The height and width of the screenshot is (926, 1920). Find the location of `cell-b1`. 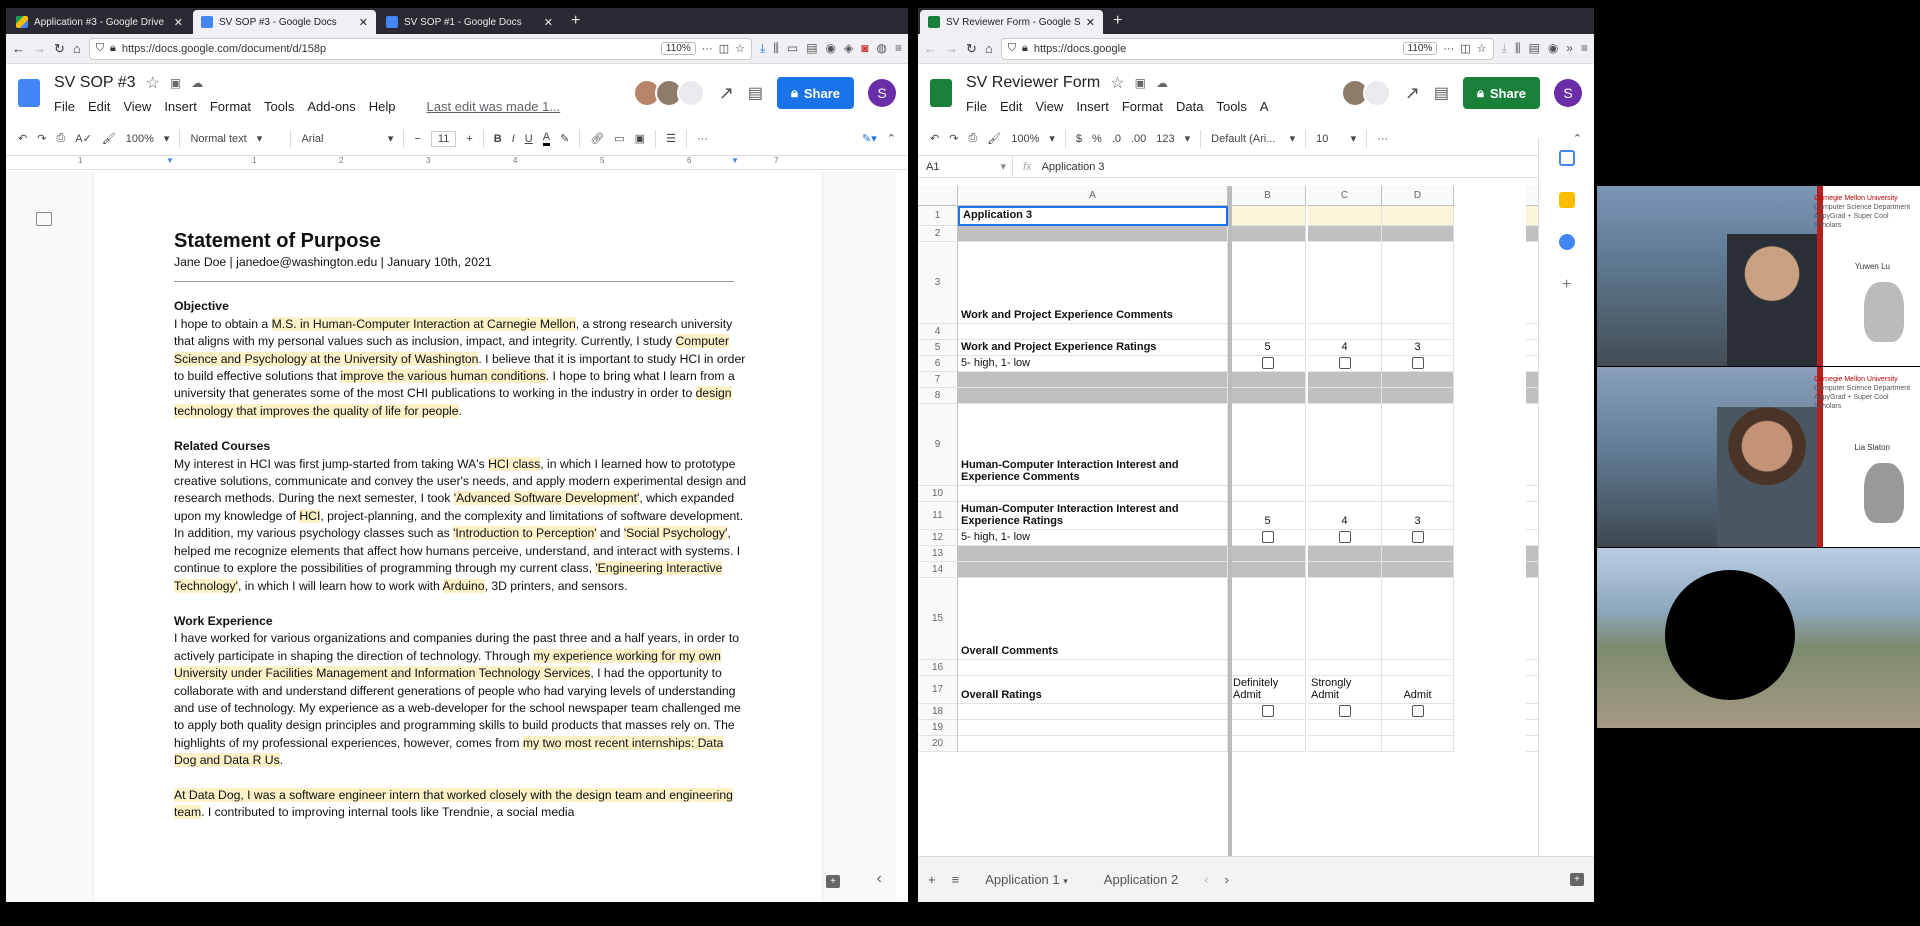

cell-b1 is located at coordinates (1268, 216).